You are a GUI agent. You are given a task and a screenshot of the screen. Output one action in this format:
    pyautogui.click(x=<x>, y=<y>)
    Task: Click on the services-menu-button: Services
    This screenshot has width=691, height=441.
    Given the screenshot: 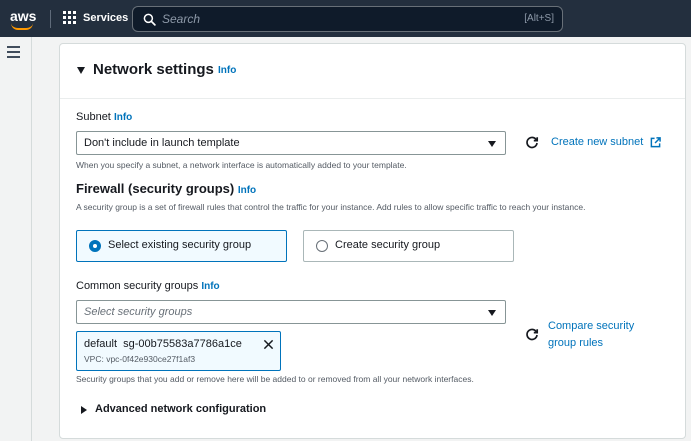 What is the action you would take?
    pyautogui.click(x=95, y=17)
    